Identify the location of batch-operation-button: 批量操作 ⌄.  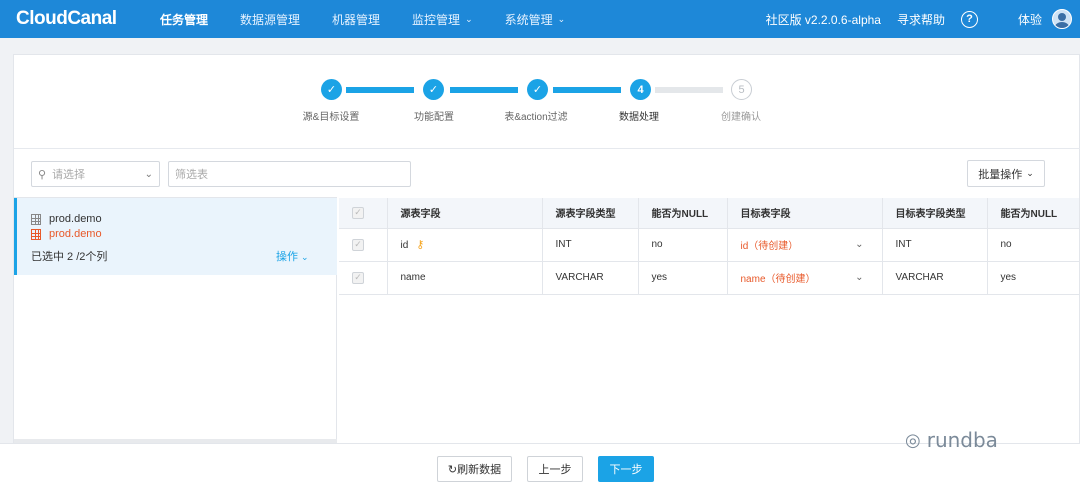
(1006, 173).